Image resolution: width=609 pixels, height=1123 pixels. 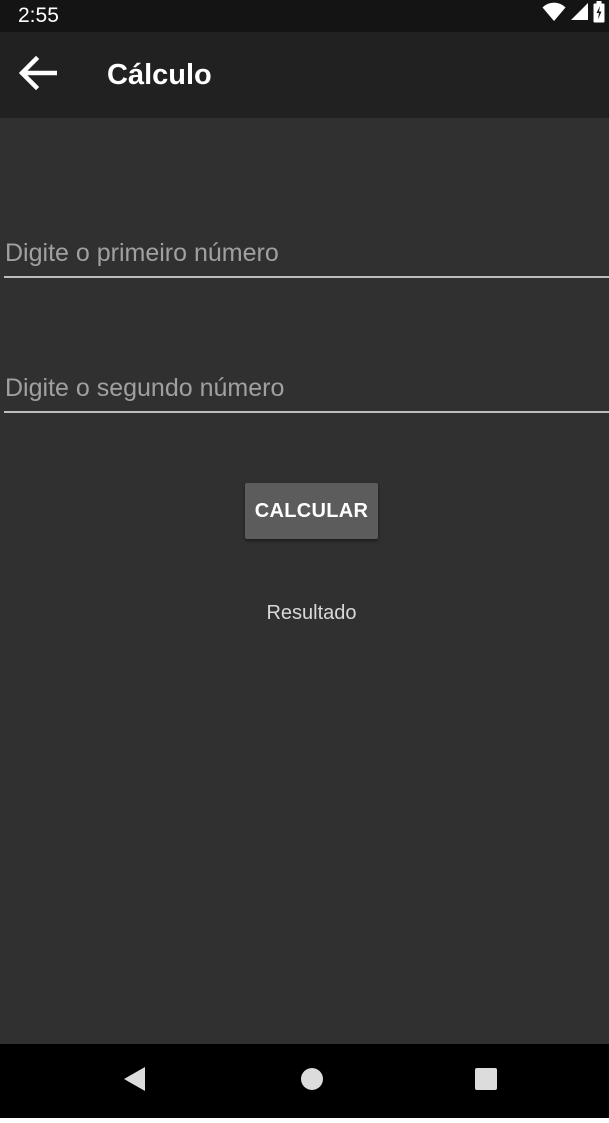 I want to click on nav-back-icon, so click(x=135, y=1081).